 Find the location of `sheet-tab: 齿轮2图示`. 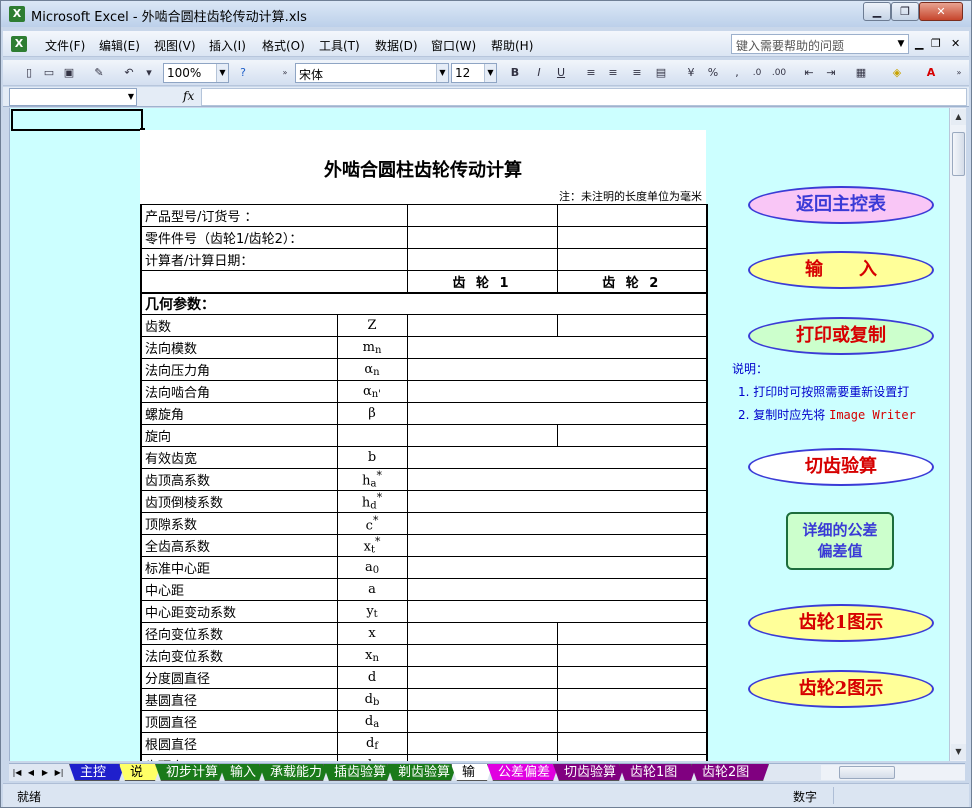

sheet-tab: 齿轮2图示 is located at coordinates (730, 772).